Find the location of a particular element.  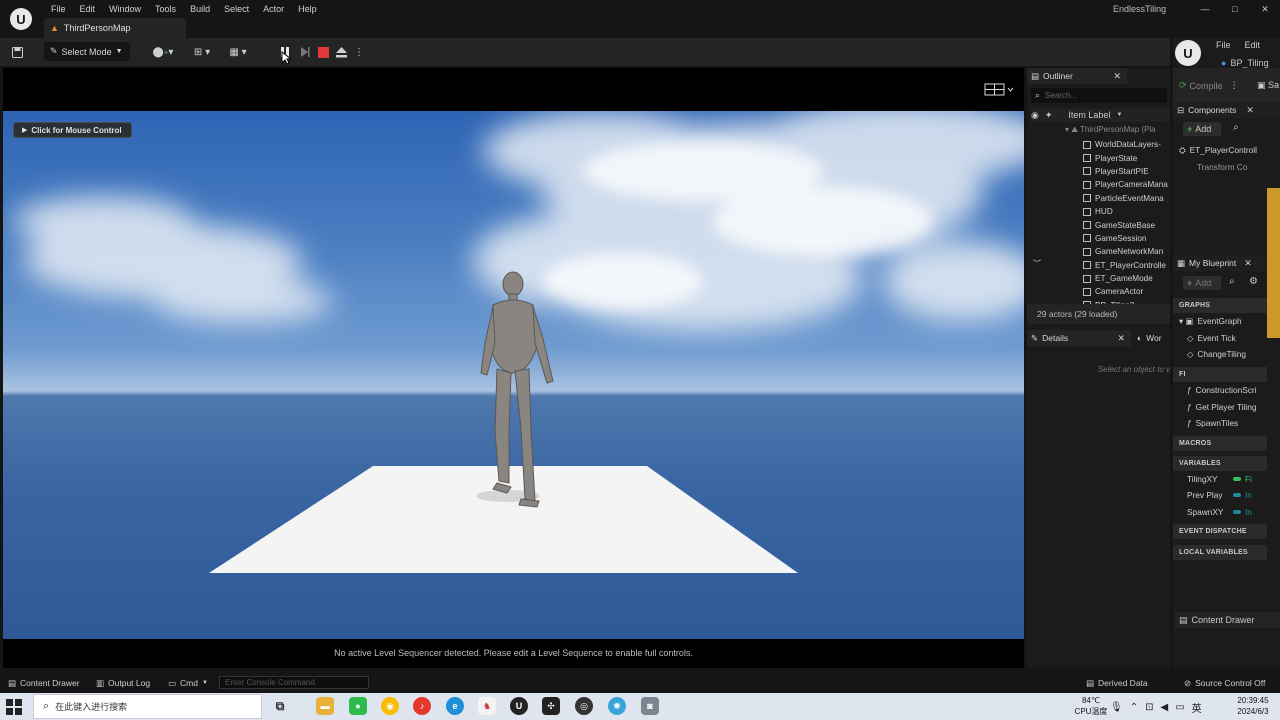

minimize-icon: — is located at coordinates (1205, 9).